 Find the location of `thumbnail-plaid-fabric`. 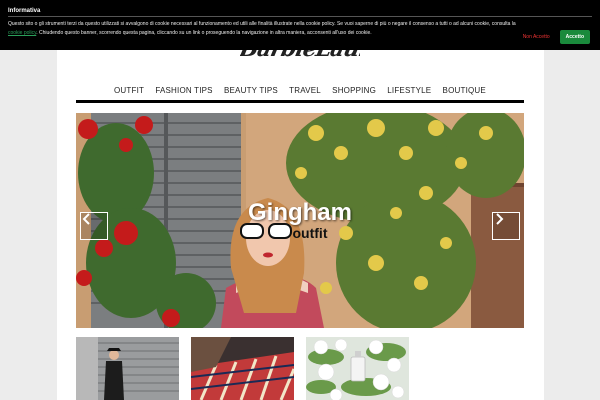

thumbnail-plaid-fabric is located at coordinates (242, 368).